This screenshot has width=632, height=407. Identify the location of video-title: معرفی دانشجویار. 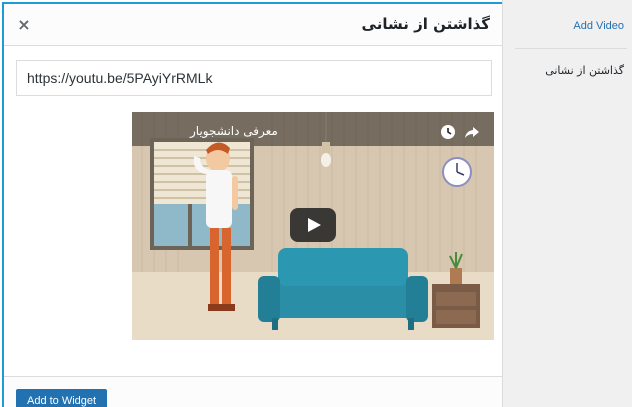
(234, 131).